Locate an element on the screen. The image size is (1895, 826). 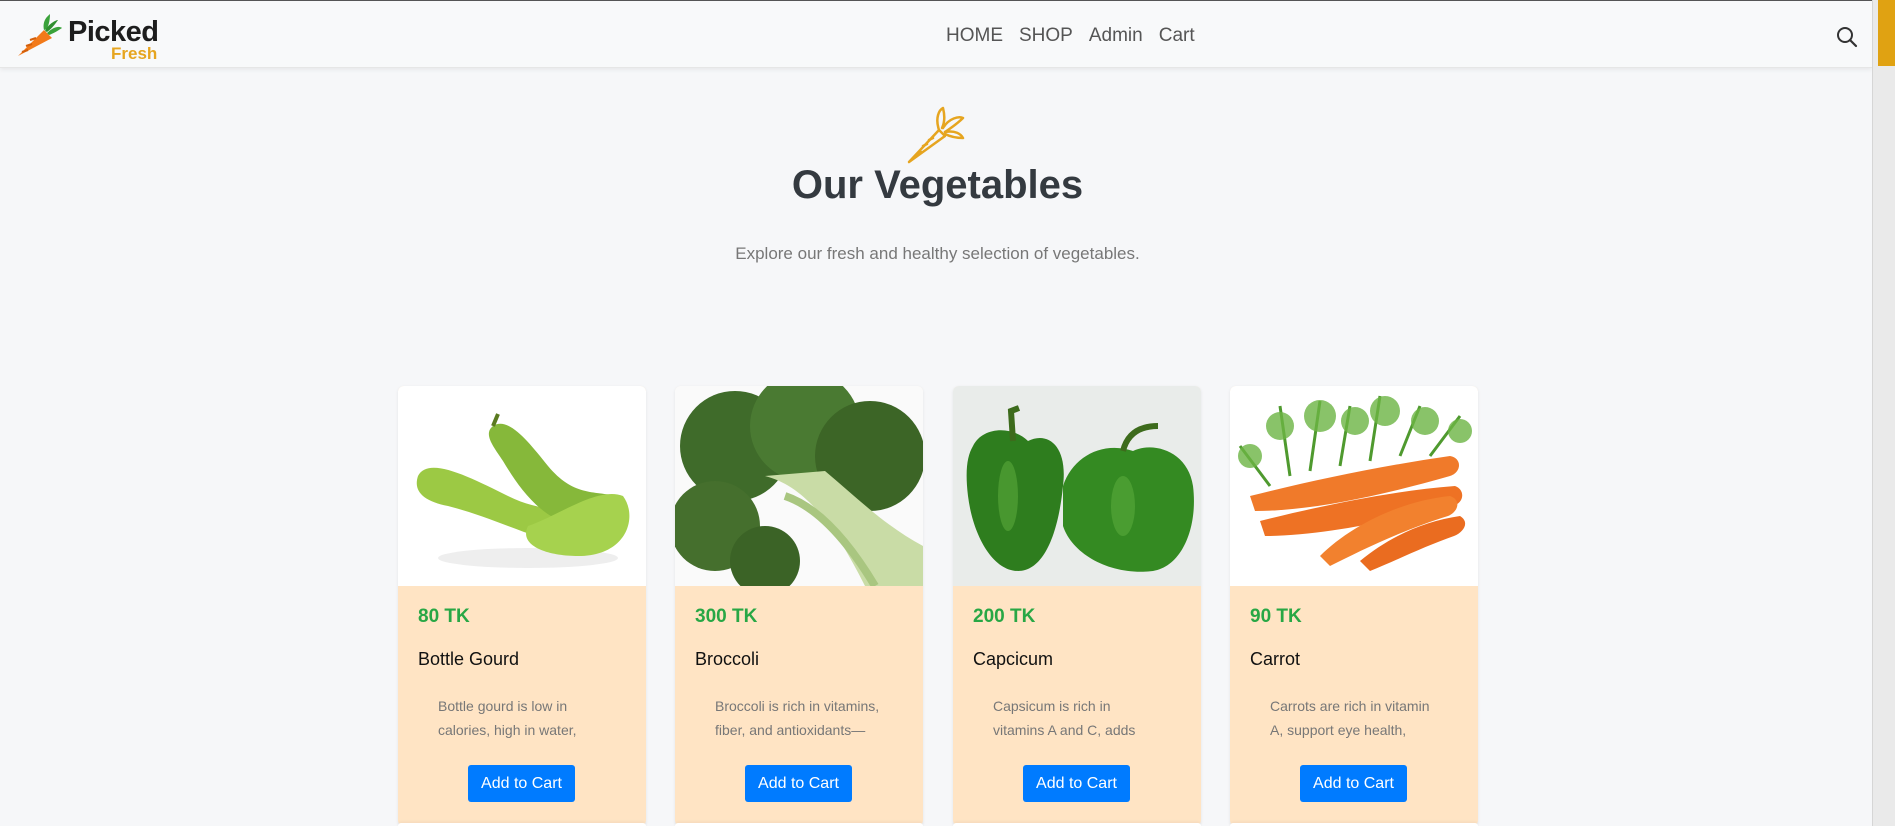
nav-home: HOME is located at coordinates (974, 36).